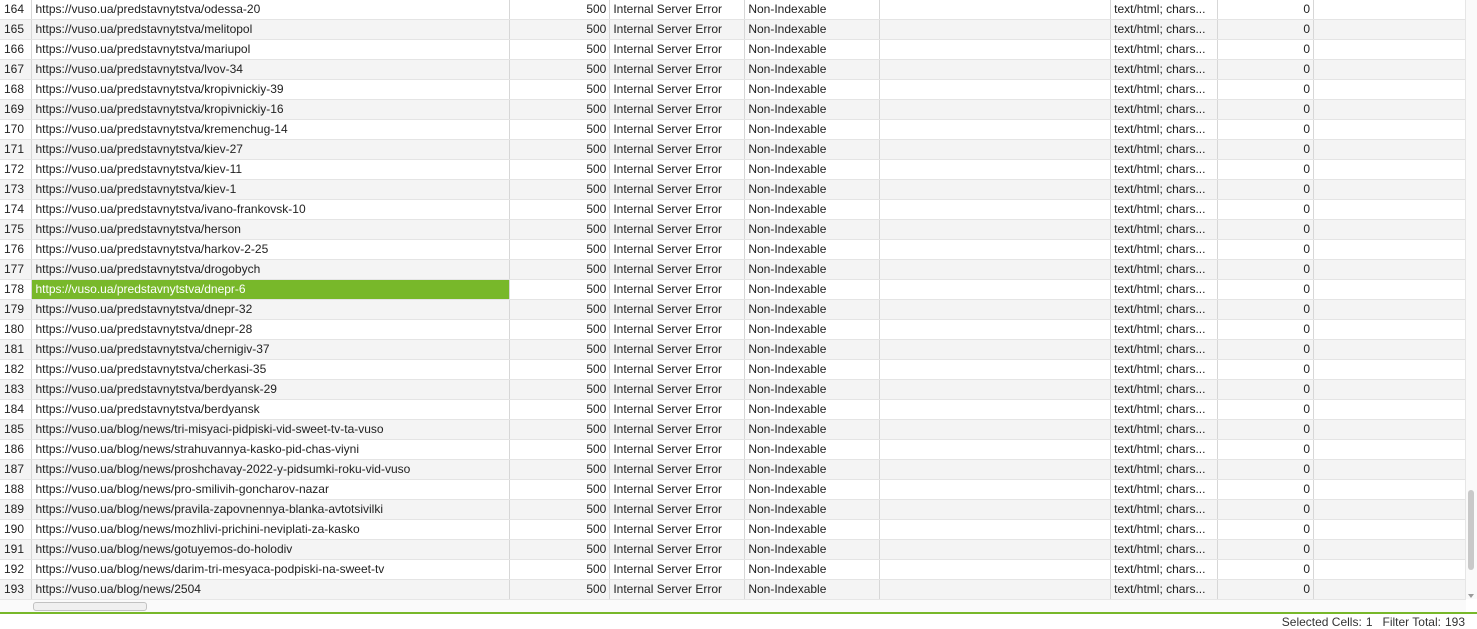  Describe the element at coordinates (16, 269) in the screenshot. I see `row-number-cell: 177` at that location.